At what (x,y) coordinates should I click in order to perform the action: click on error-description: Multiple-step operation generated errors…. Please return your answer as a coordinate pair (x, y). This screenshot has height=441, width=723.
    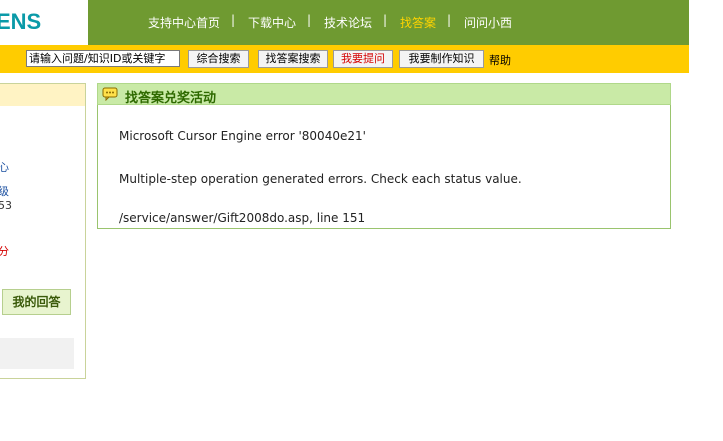
    Looking at the image, I should click on (320, 179).